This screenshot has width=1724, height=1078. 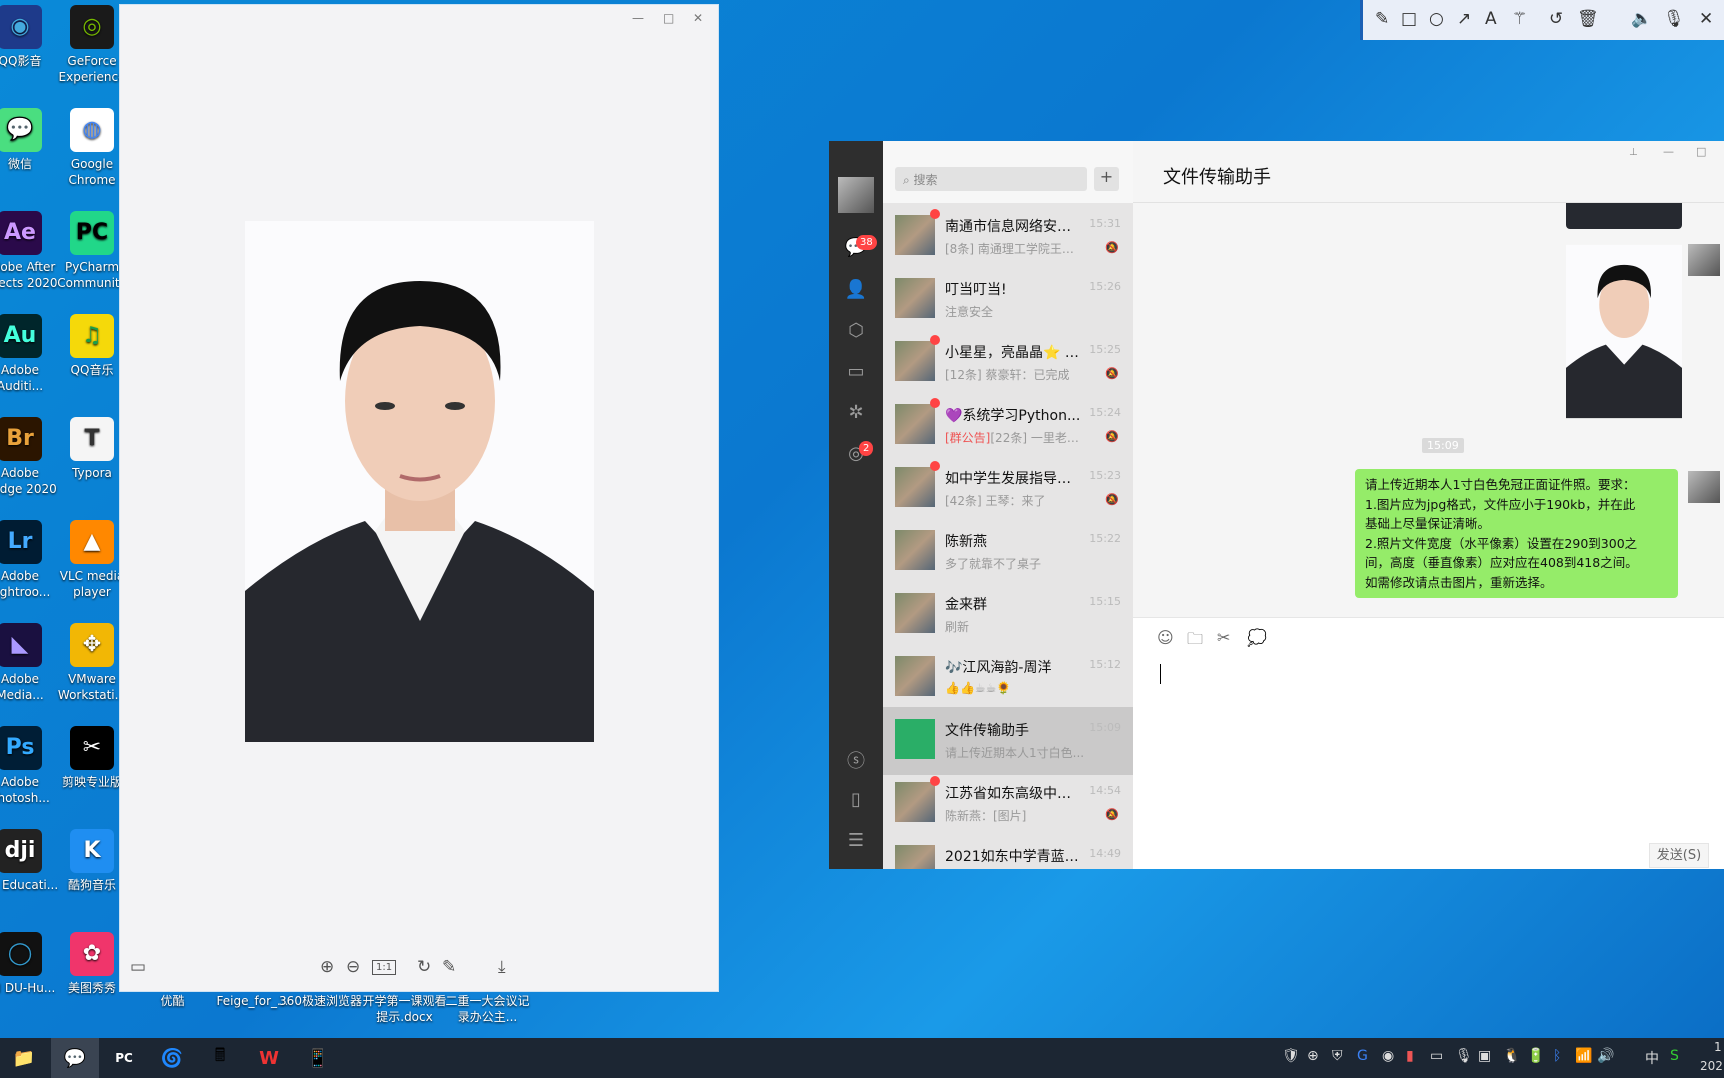 I want to click on actual-size-button: 1:1, so click(x=384, y=967).